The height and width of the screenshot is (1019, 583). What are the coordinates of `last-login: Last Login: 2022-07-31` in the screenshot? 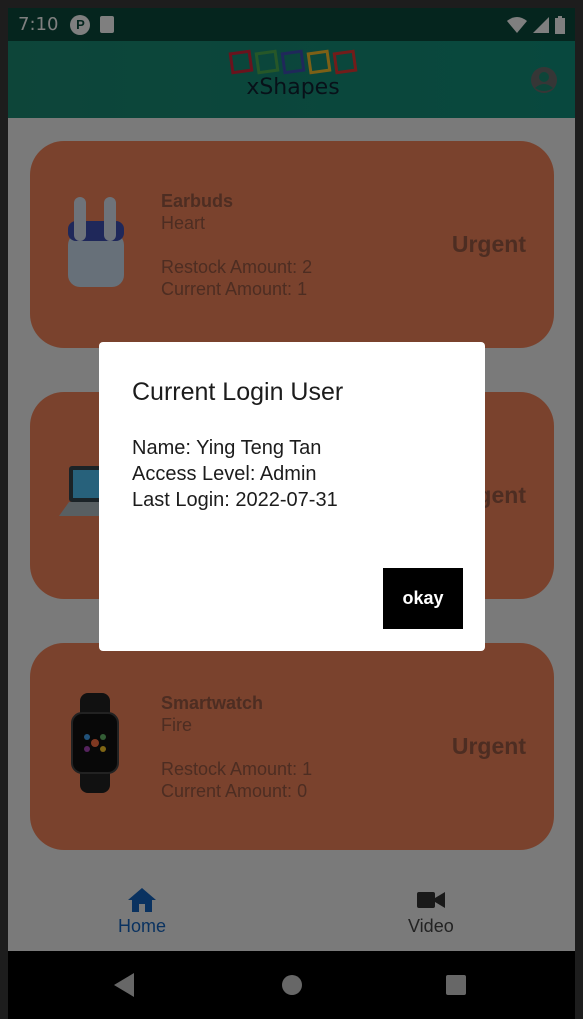 It's located at (235, 500).